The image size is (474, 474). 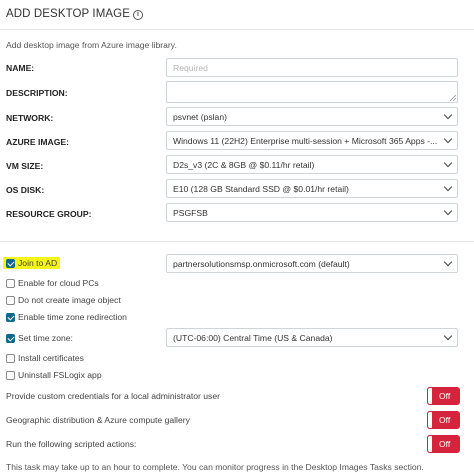 I want to click on name-placeholder: Required, so click(x=190, y=68).